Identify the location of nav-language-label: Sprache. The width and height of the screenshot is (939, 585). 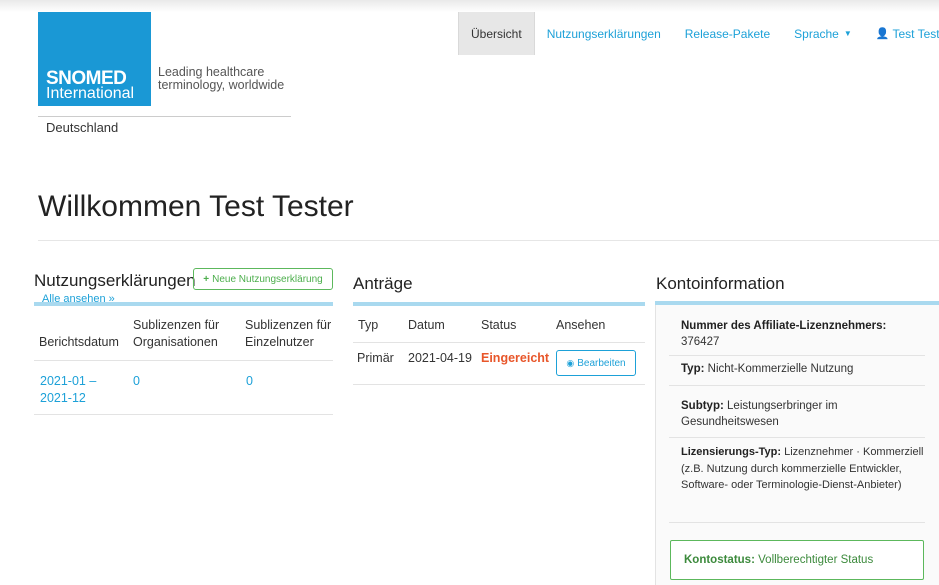
(816, 33).